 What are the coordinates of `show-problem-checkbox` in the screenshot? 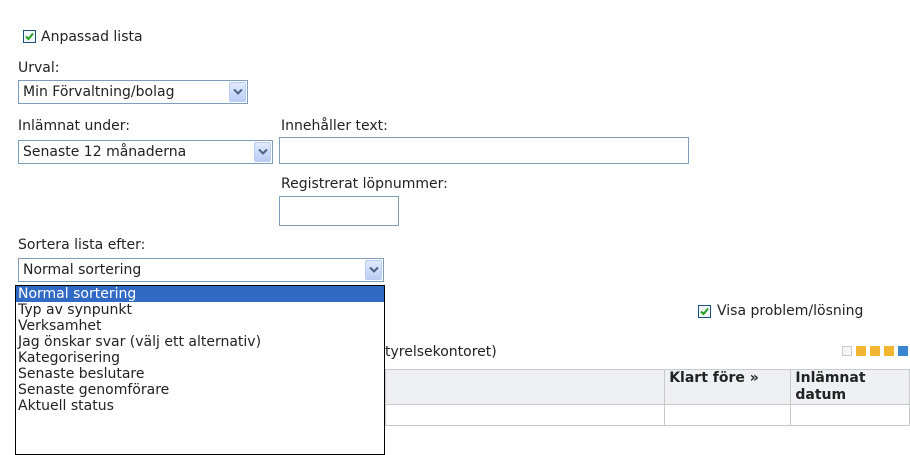 It's located at (704, 311).